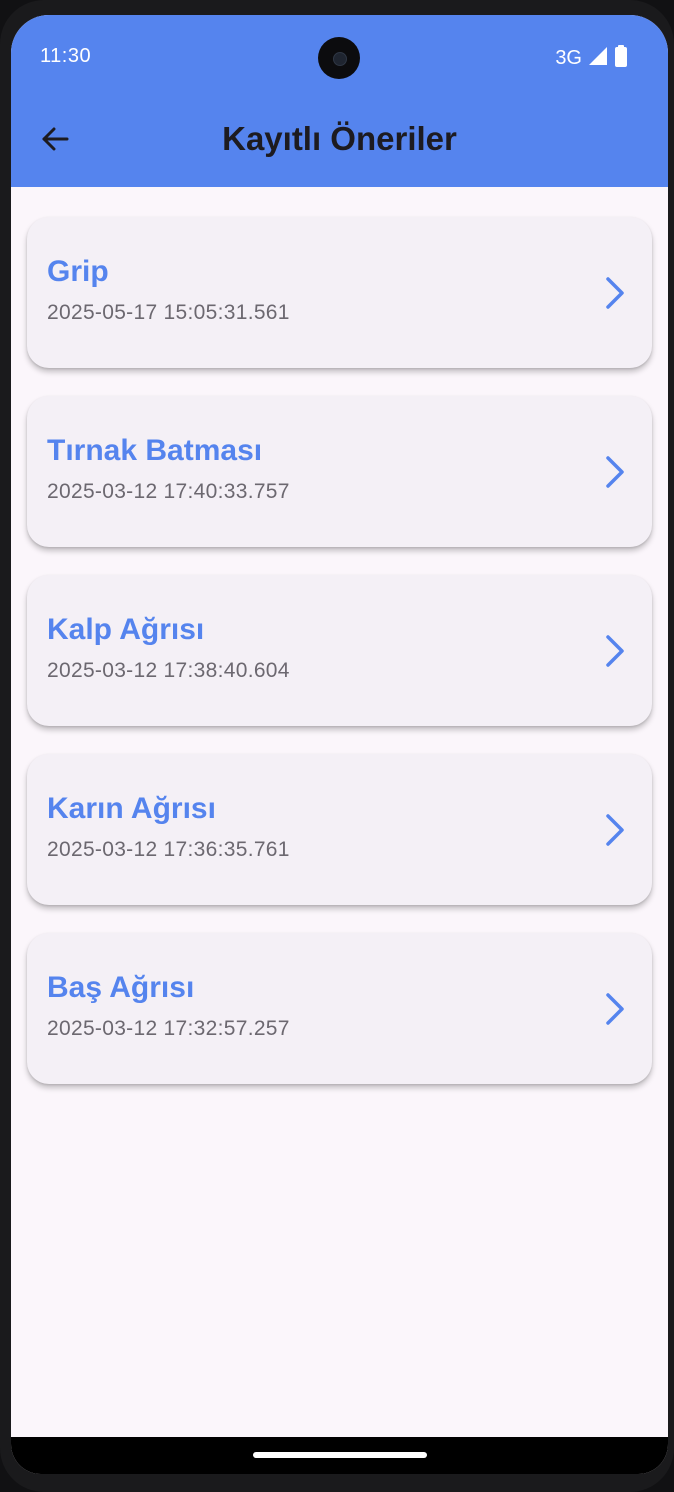 The width and height of the screenshot is (674, 1492). Describe the element at coordinates (339, 471) in the screenshot. I see `suggestion-card: Tırnak Batması 2025-03-12 17:40:33.757` at that location.